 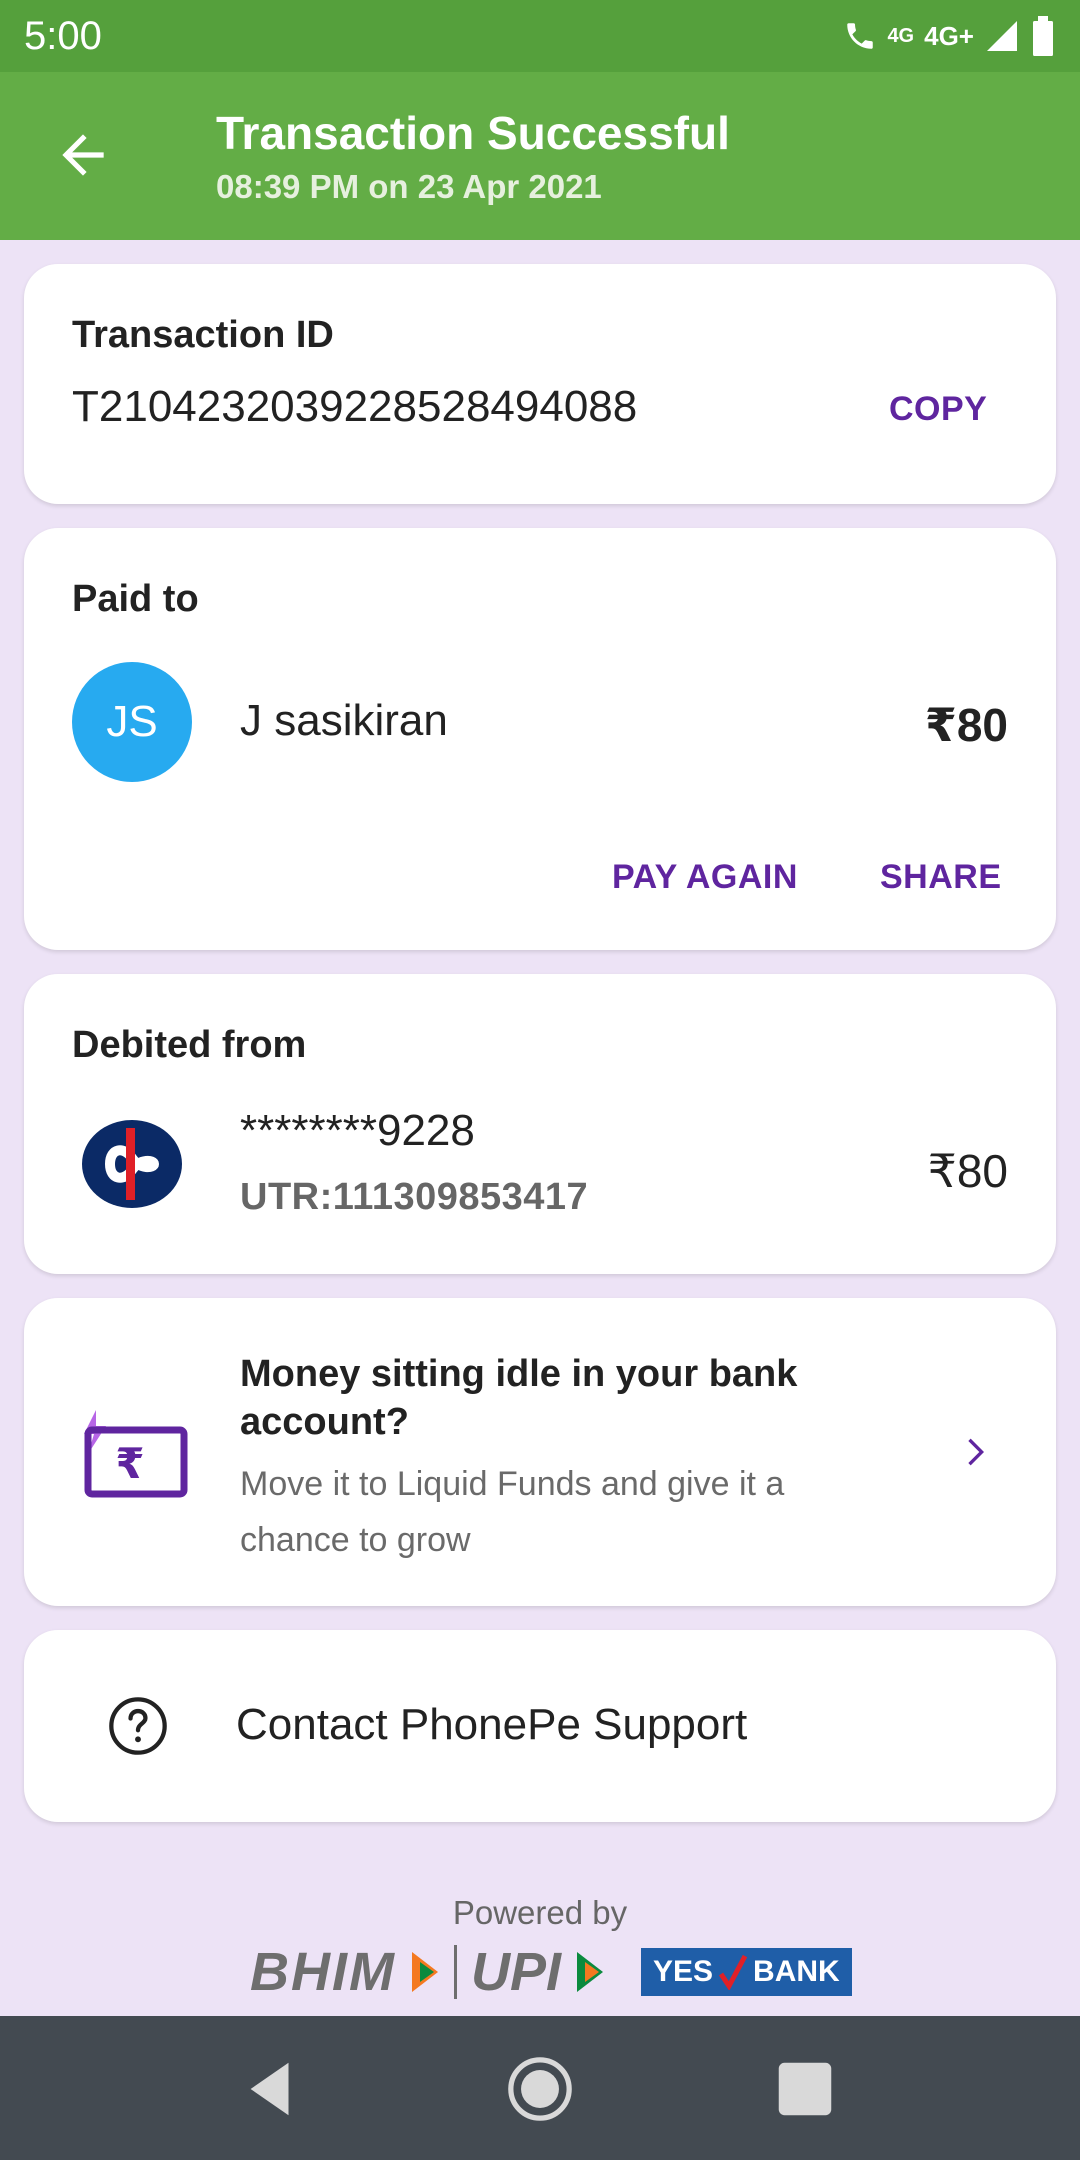 I want to click on avatar: JS, so click(x=132, y=722).